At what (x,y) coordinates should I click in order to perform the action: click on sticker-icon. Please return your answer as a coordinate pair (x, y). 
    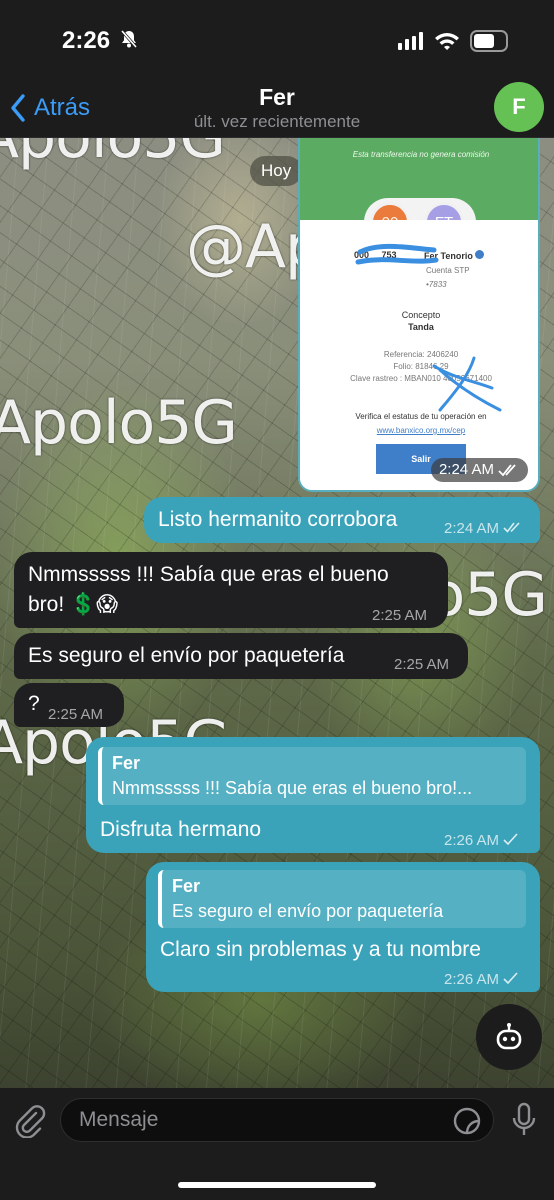
    Looking at the image, I should click on (467, 1121).